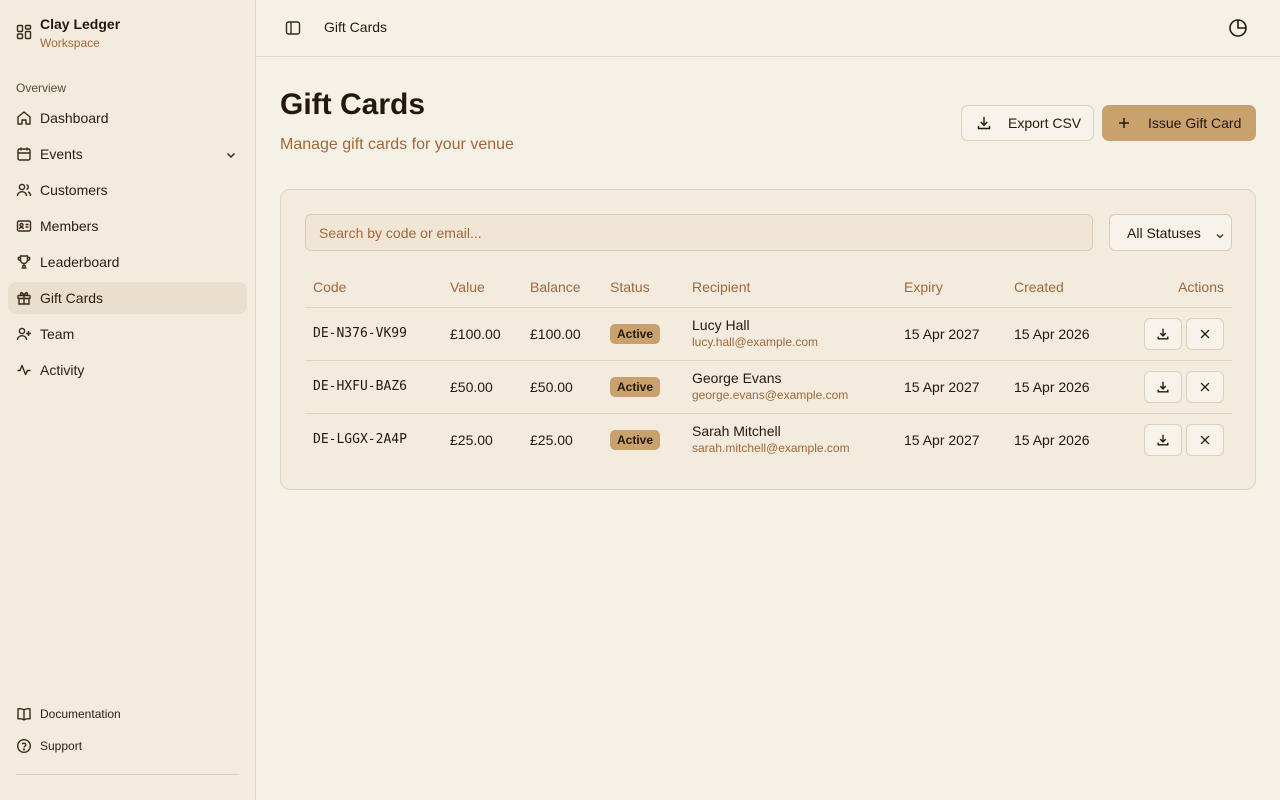 The image size is (1280, 800). I want to click on help-circle-icon, so click(24, 746).